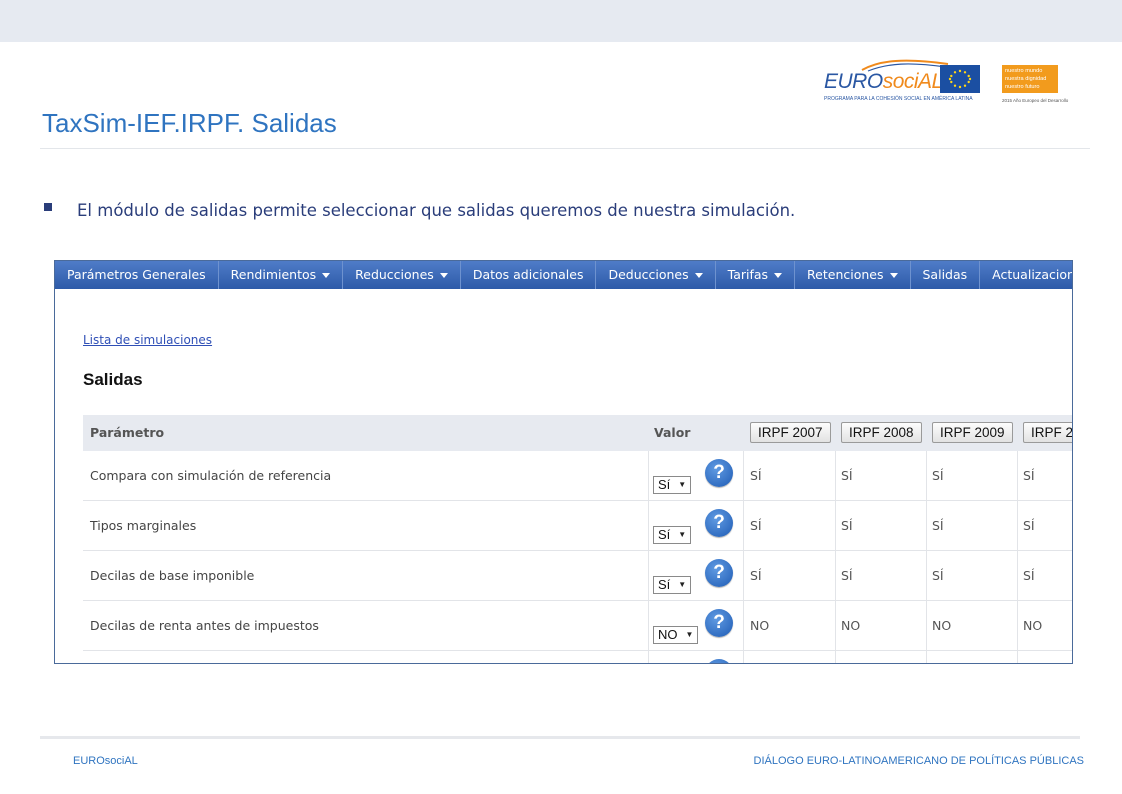  What do you see at coordinates (561, 21) in the screenshot?
I see `top-band` at bounding box center [561, 21].